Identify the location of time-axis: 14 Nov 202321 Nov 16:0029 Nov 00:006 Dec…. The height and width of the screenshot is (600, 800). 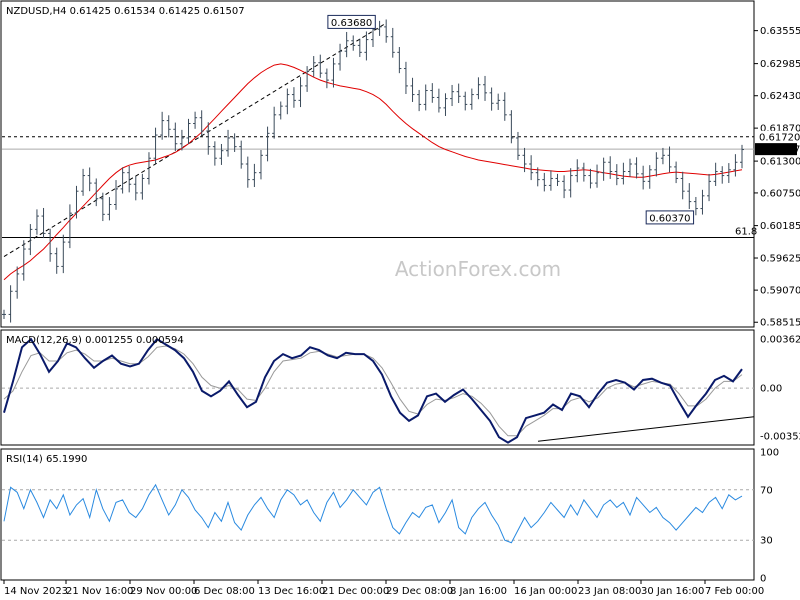
(383, 588).